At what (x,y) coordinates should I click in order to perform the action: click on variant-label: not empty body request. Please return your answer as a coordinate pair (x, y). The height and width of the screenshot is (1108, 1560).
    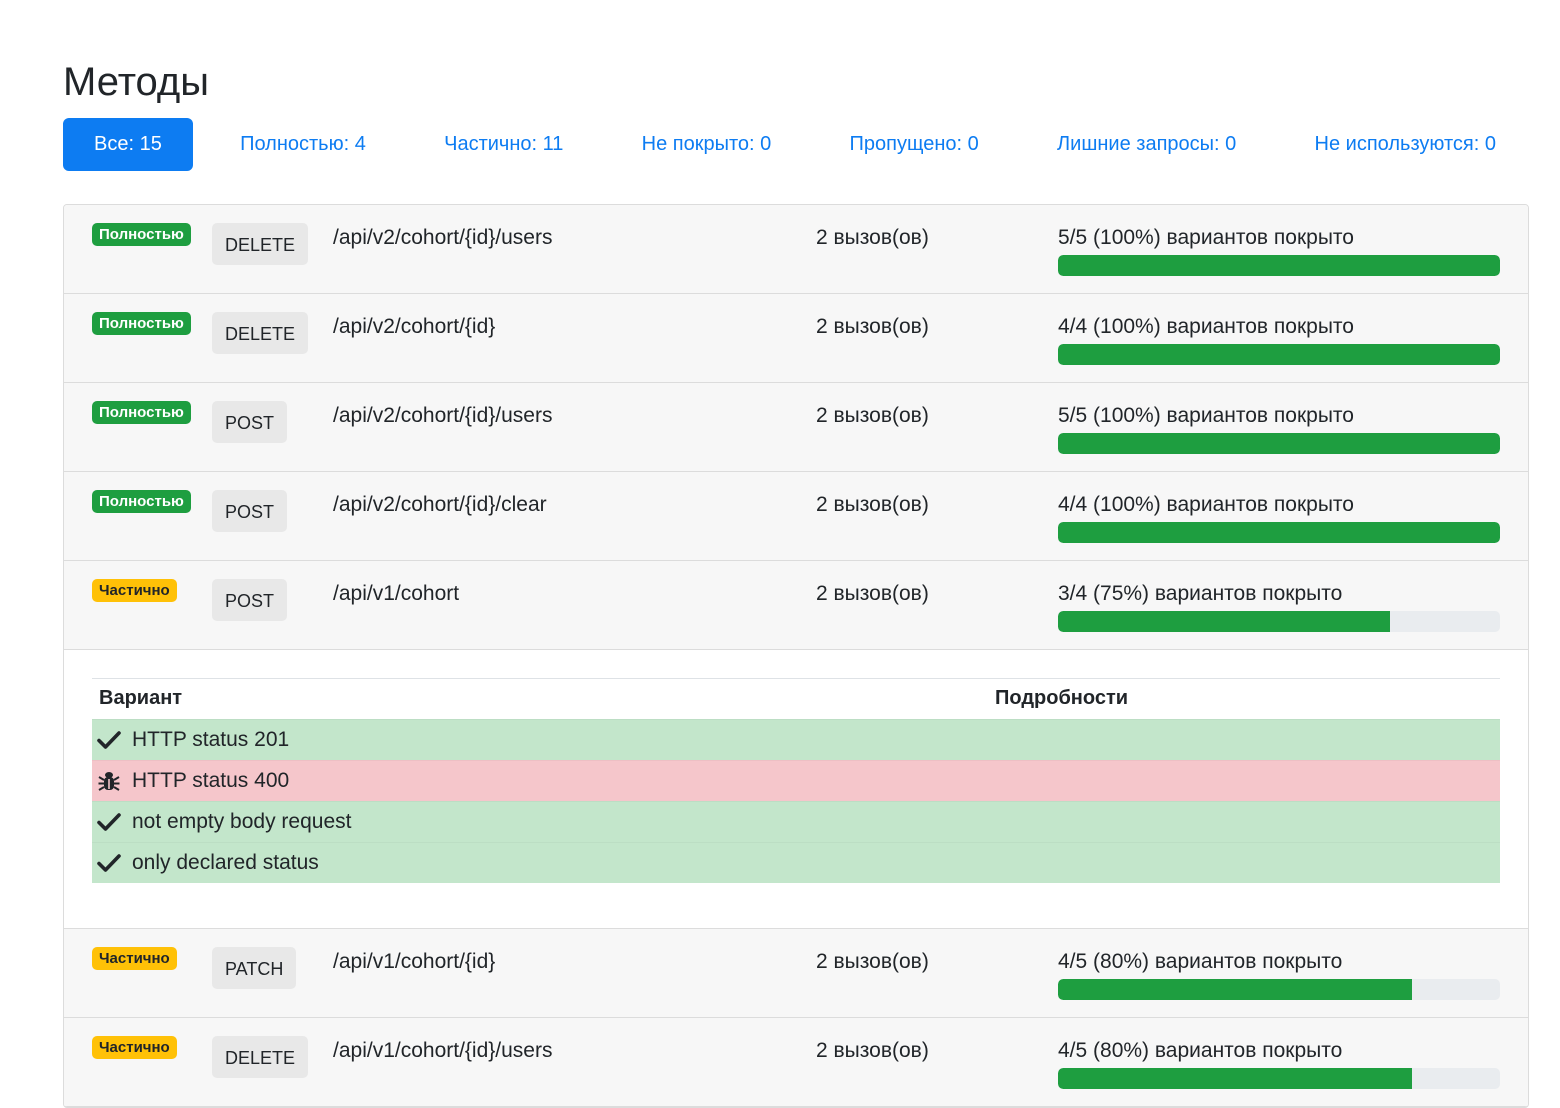
    Looking at the image, I should click on (242, 821).